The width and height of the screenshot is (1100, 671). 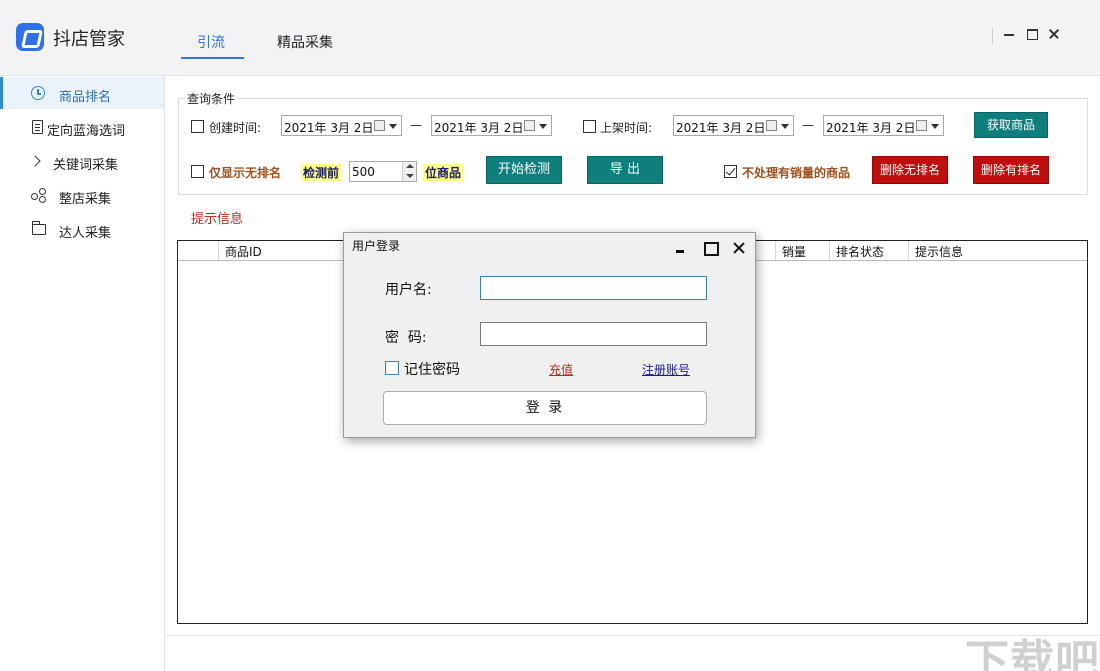 What do you see at coordinates (341, 125) in the screenshot?
I see `create-time-from-picker: 2021年 3月 2日` at bounding box center [341, 125].